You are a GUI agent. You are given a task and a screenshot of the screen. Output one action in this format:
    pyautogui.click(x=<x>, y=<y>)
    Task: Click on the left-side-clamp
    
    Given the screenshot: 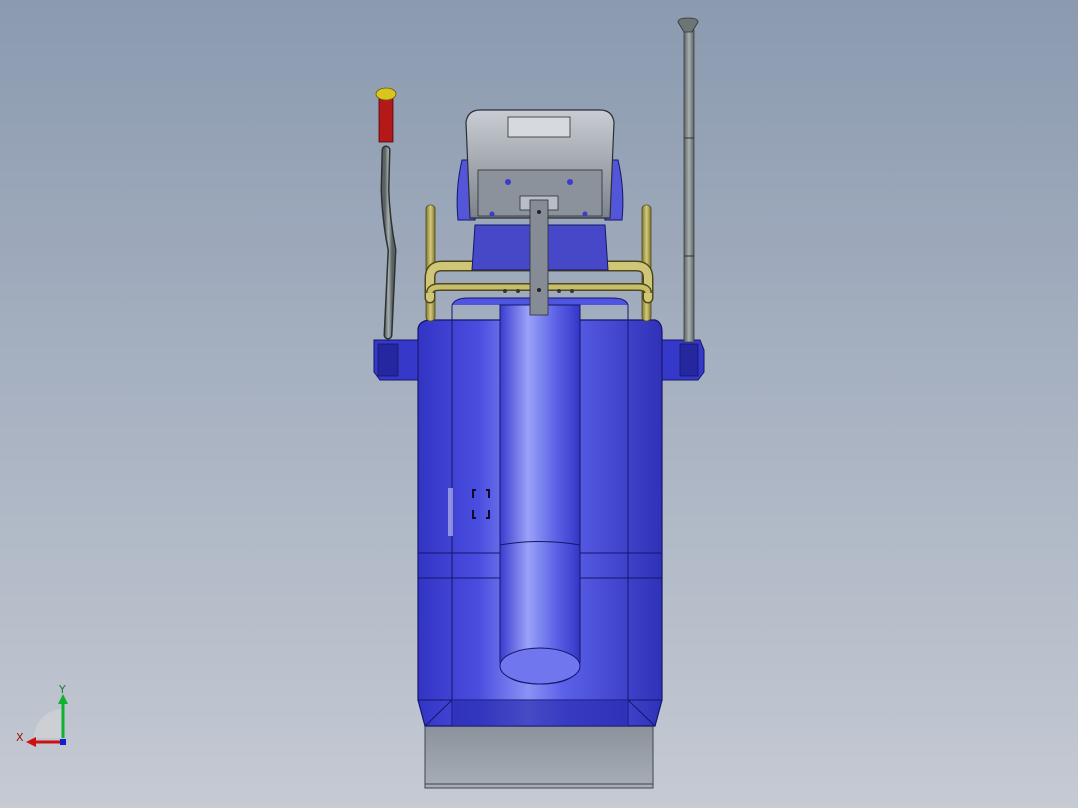 What is the action you would take?
    pyautogui.click(x=396, y=360)
    